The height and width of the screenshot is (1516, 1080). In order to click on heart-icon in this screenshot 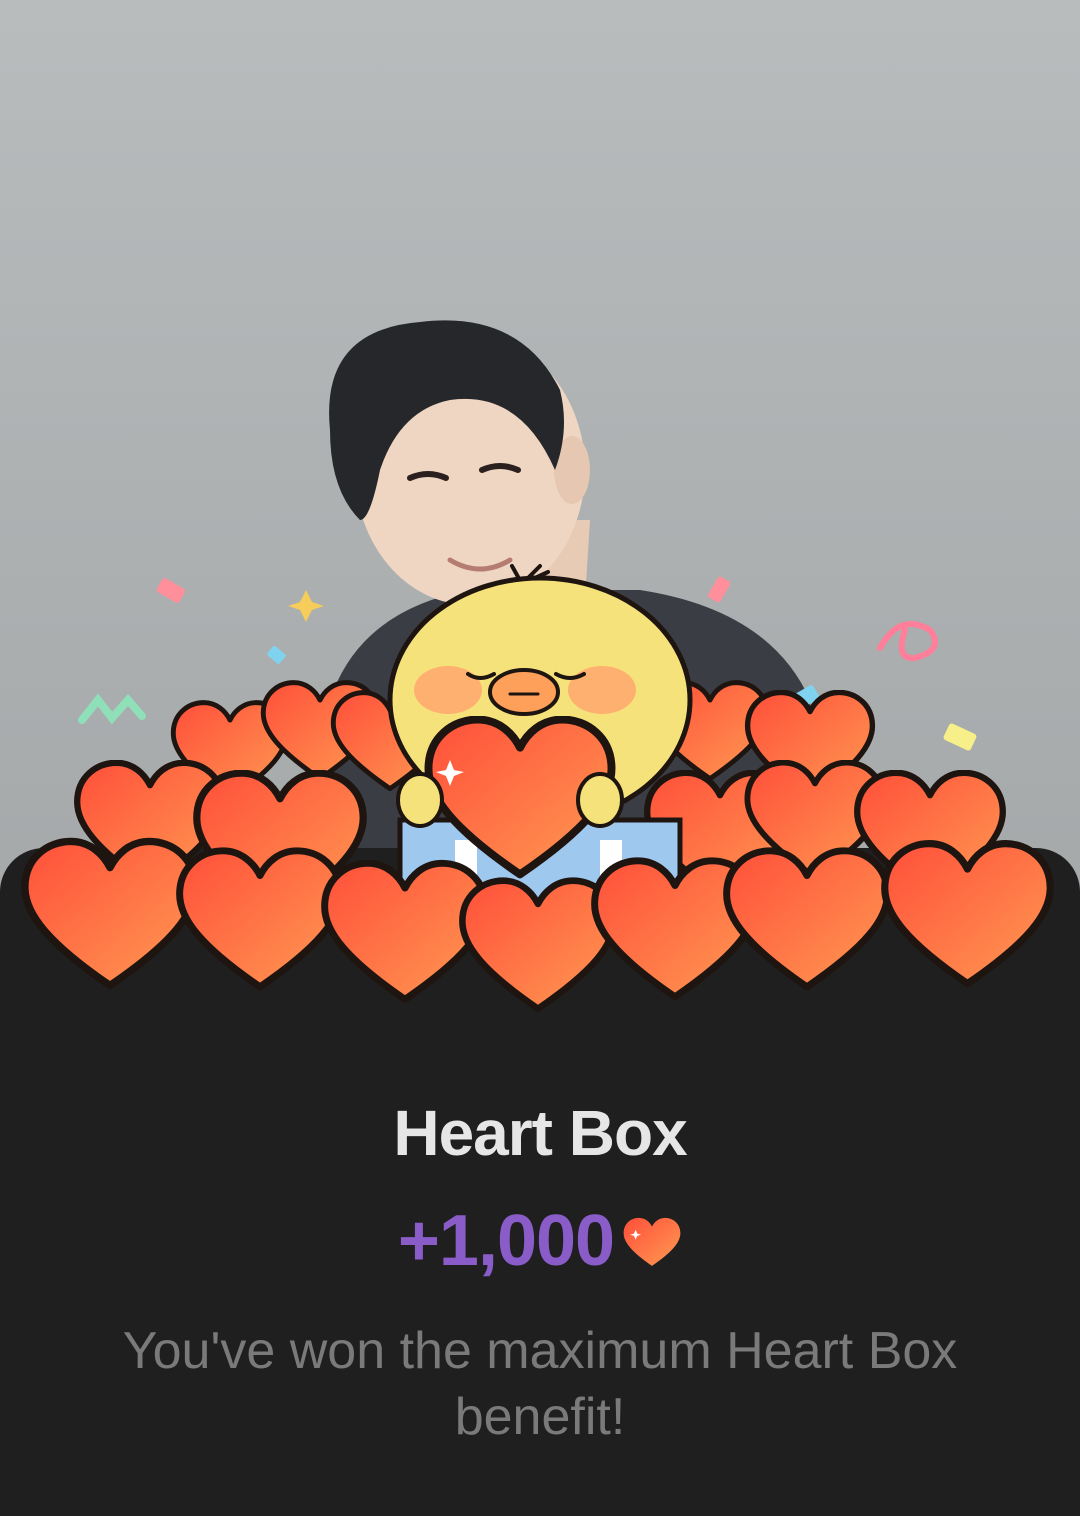, I will do `click(652, 1241)`.